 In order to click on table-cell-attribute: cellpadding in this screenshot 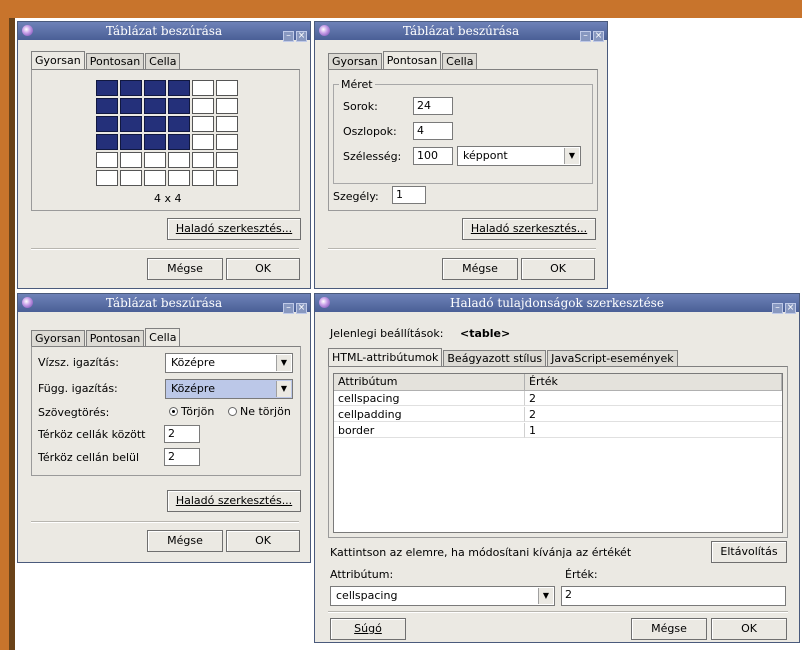, I will do `click(429, 414)`.